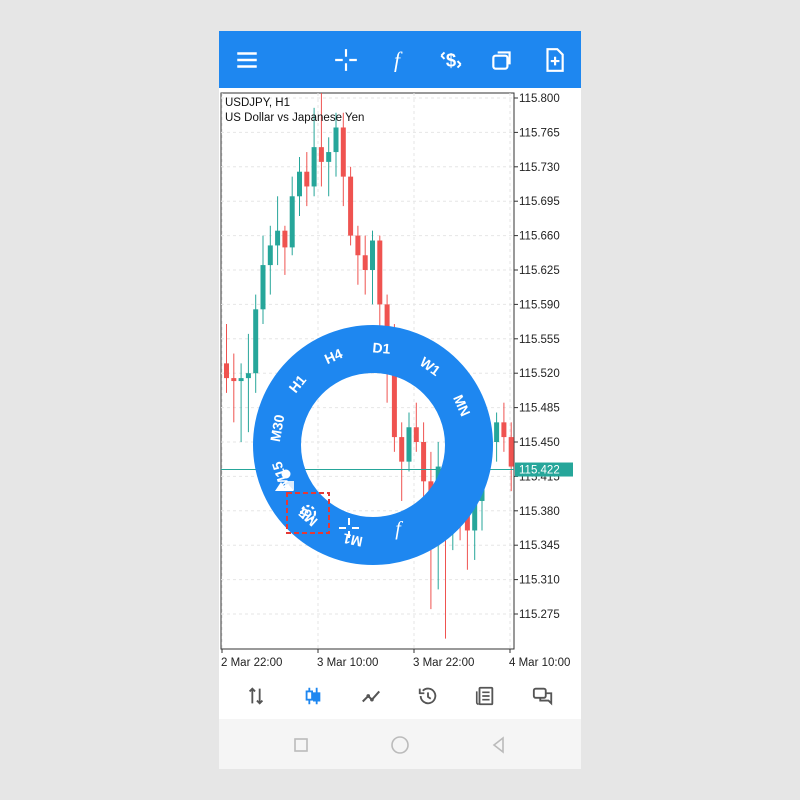 The height and width of the screenshot is (800, 800). What do you see at coordinates (539, 374) in the screenshot?
I see `price-label: 115.520` at bounding box center [539, 374].